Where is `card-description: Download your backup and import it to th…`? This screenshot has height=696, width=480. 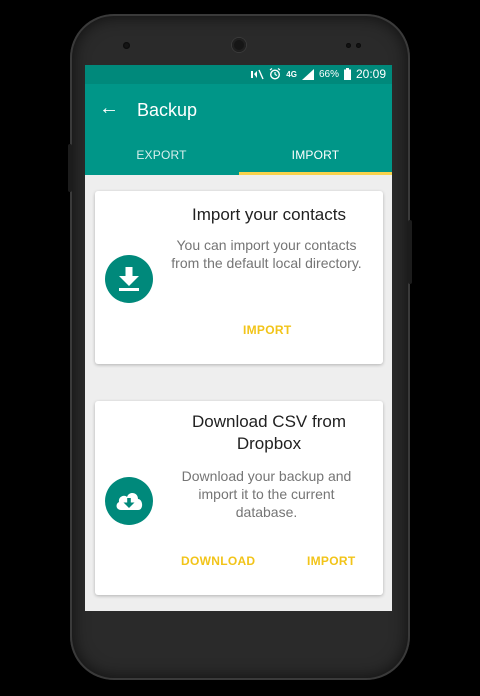 card-description: Download your backup and import it to th… is located at coordinates (266, 494).